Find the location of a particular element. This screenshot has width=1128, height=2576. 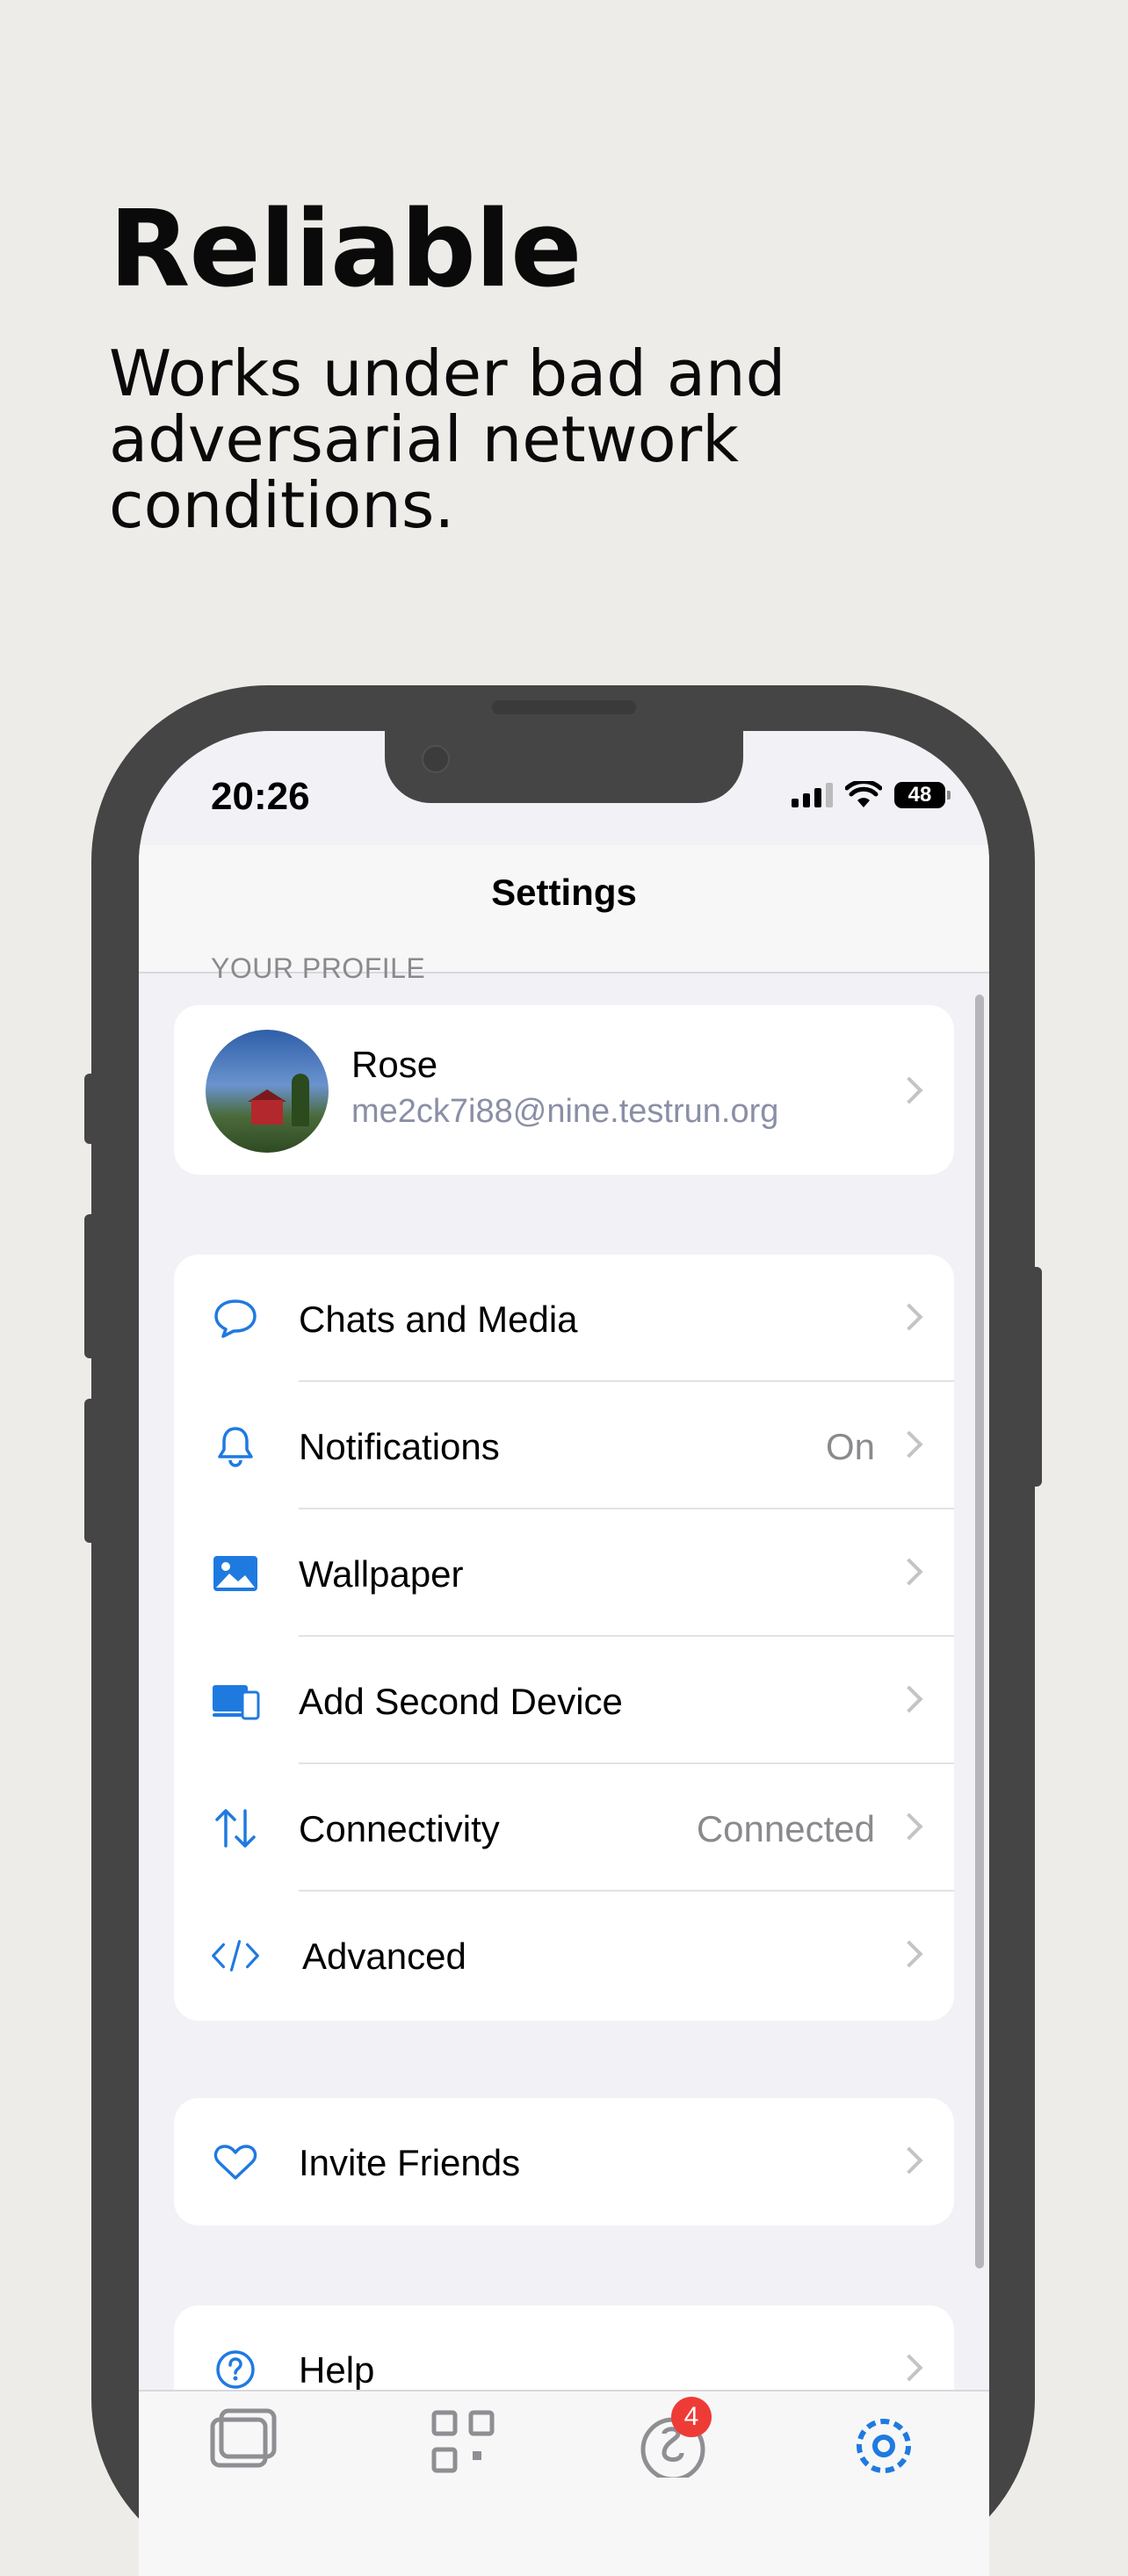

devices-icon is located at coordinates (235, 1701).